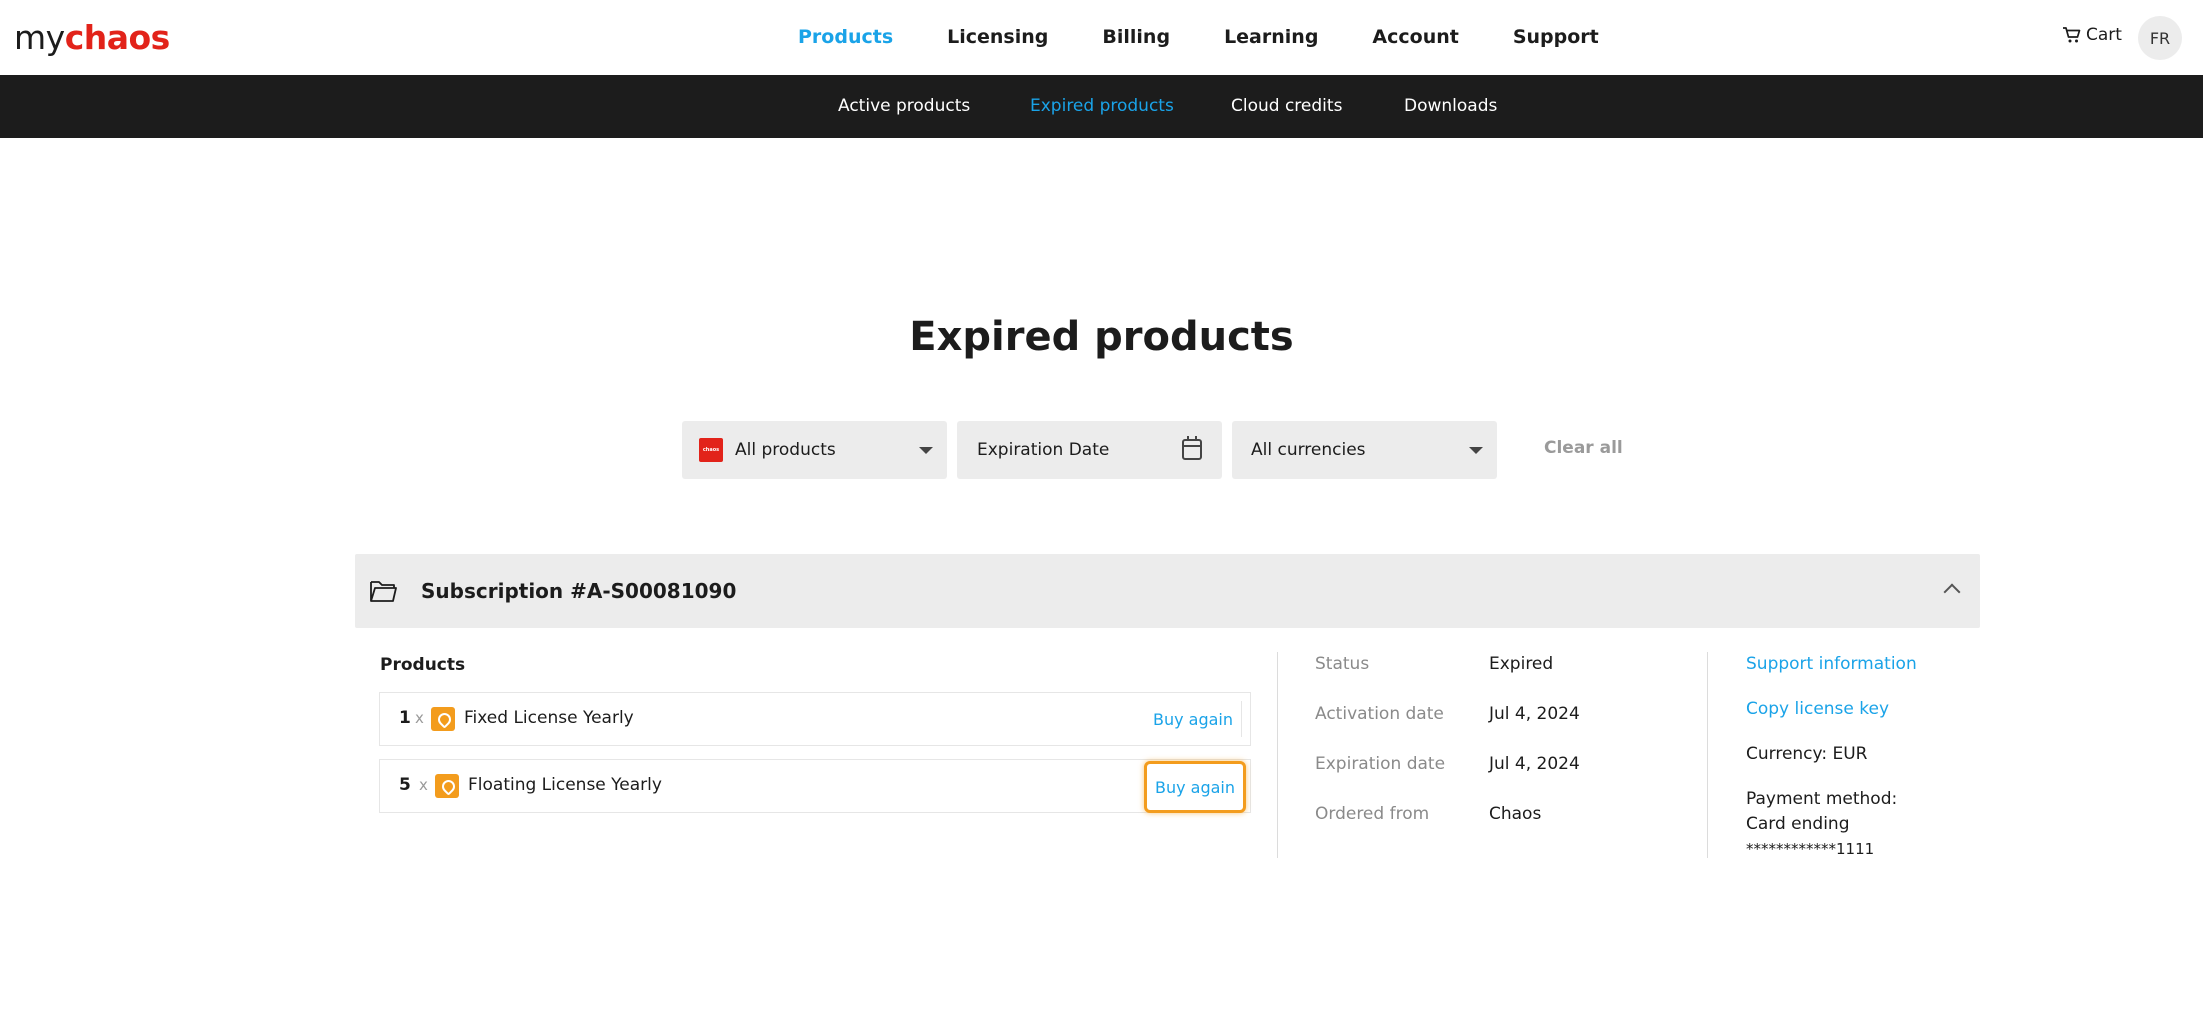  I want to click on cart-label: Cart, so click(2104, 35).